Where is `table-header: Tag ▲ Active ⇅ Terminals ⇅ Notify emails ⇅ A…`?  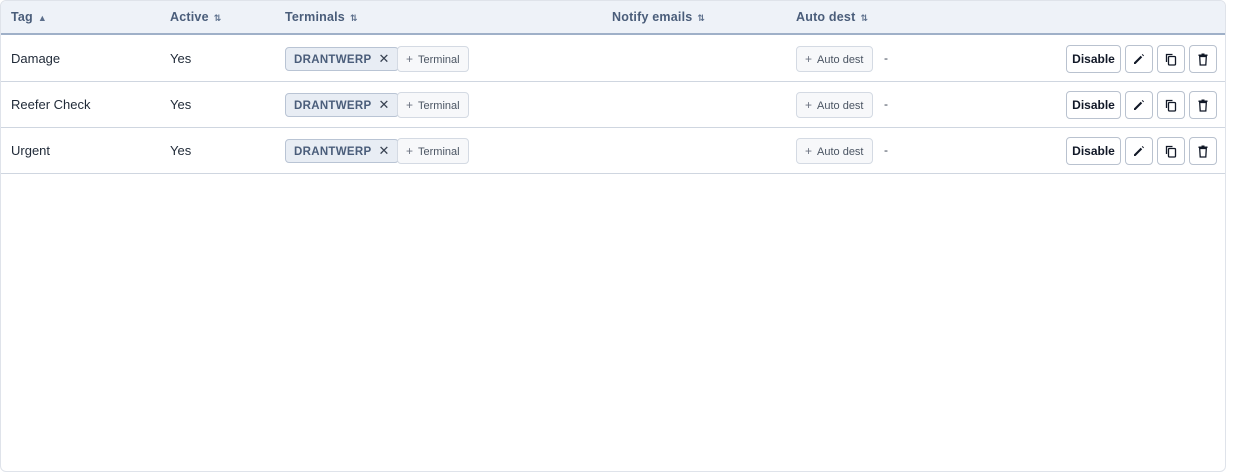 table-header: Tag ▲ Active ⇅ Terminals ⇅ Notify emails ⇅ A… is located at coordinates (613, 18).